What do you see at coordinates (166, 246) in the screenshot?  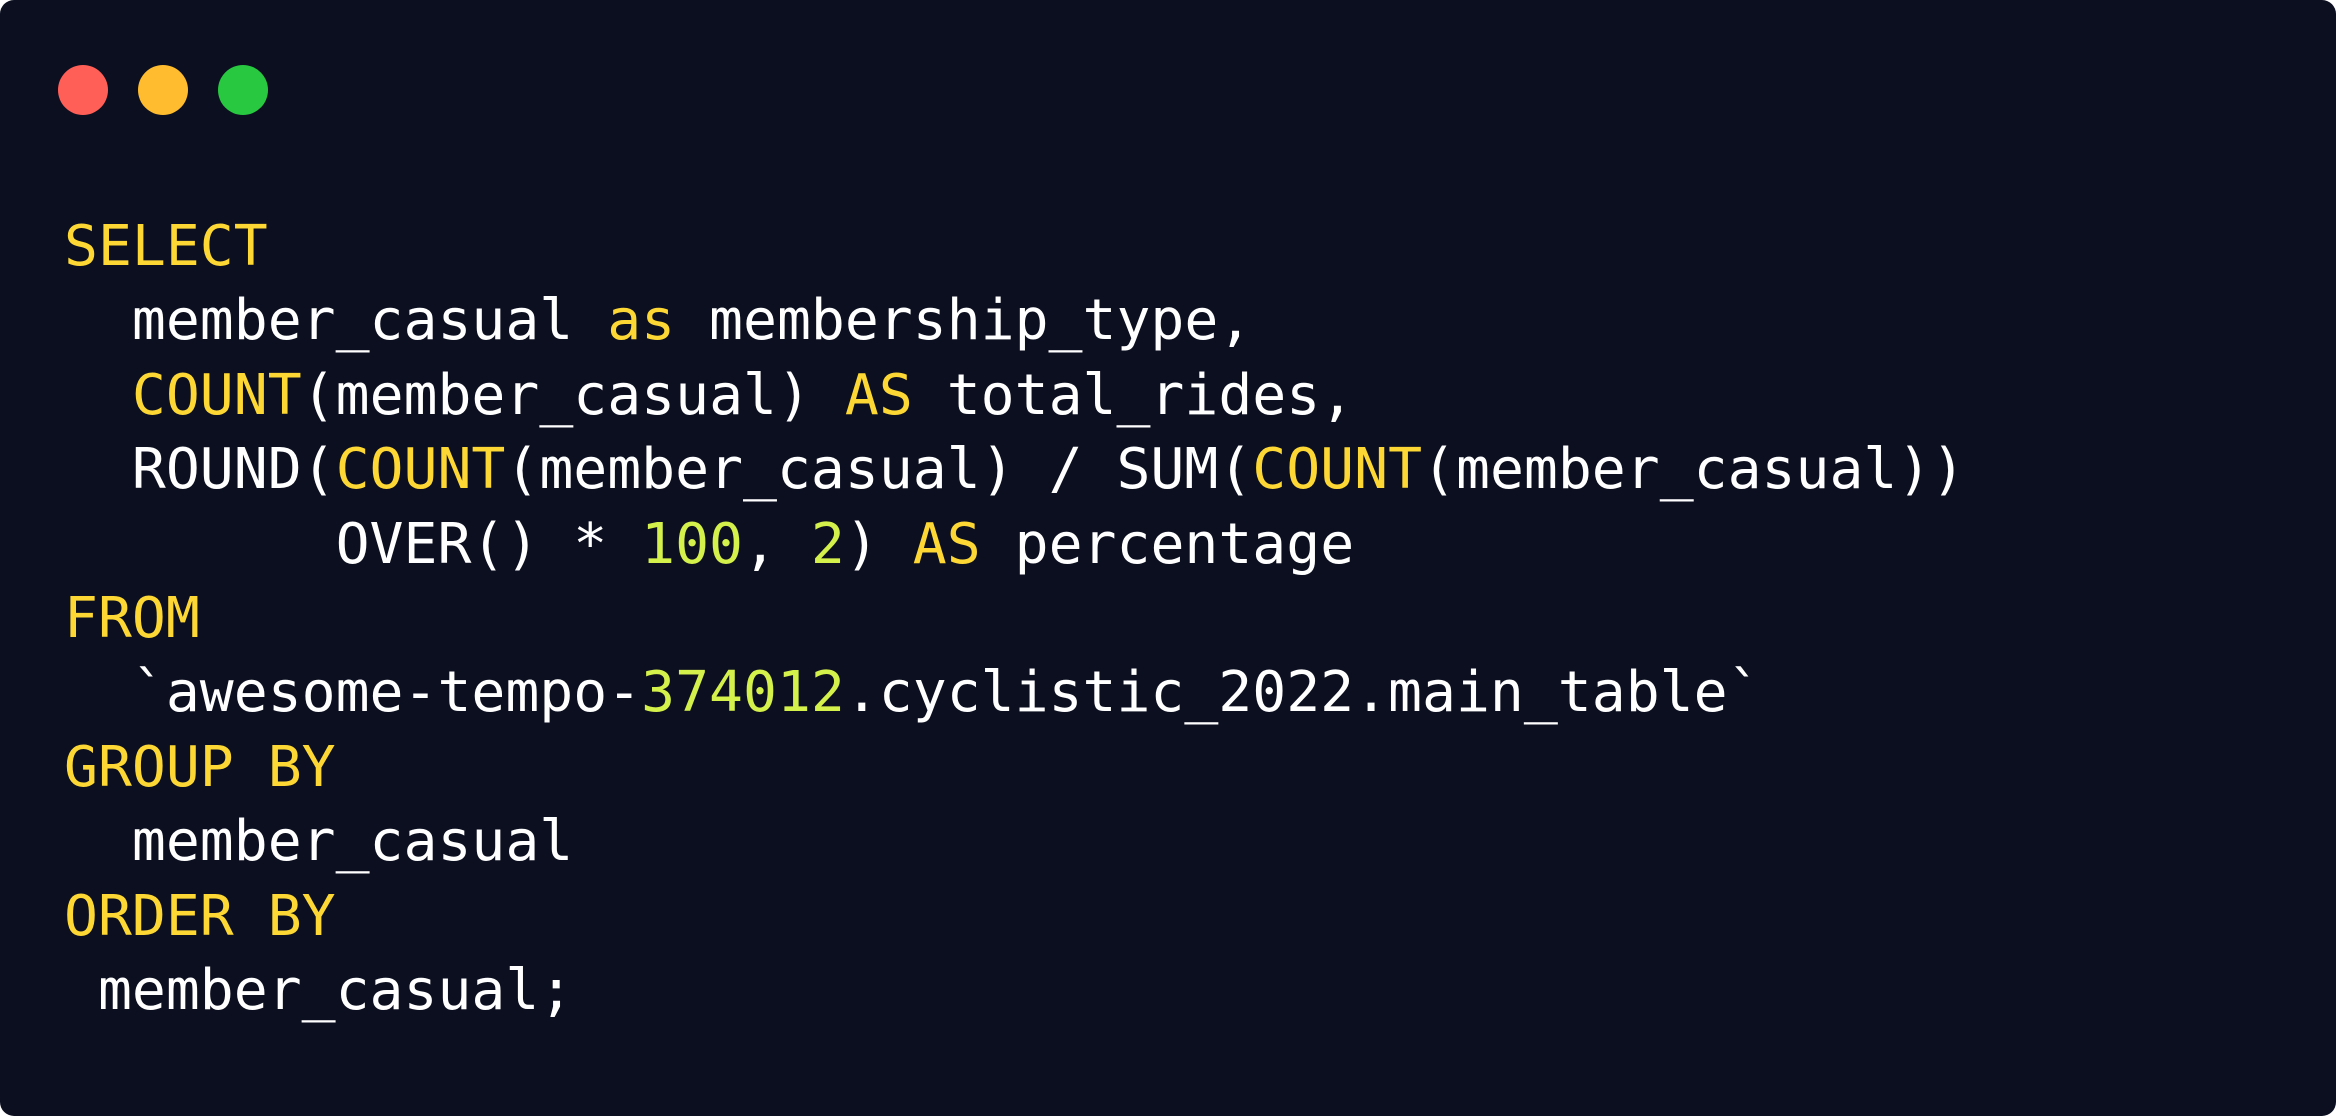 I see `code-token-keyword: SELECT` at bounding box center [166, 246].